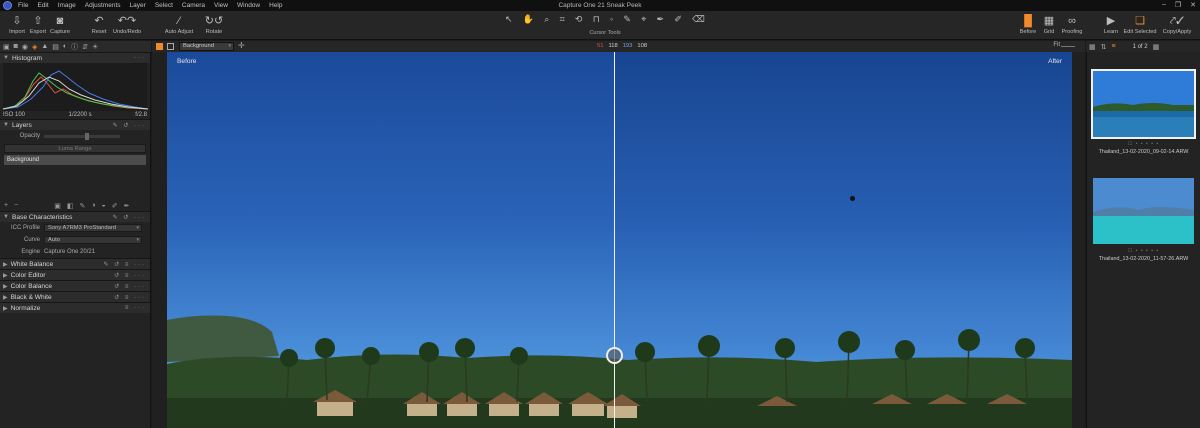  What do you see at coordinates (75, 57) in the screenshot?
I see `histogram-header: ▼ Histogram ···` at bounding box center [75, 57].